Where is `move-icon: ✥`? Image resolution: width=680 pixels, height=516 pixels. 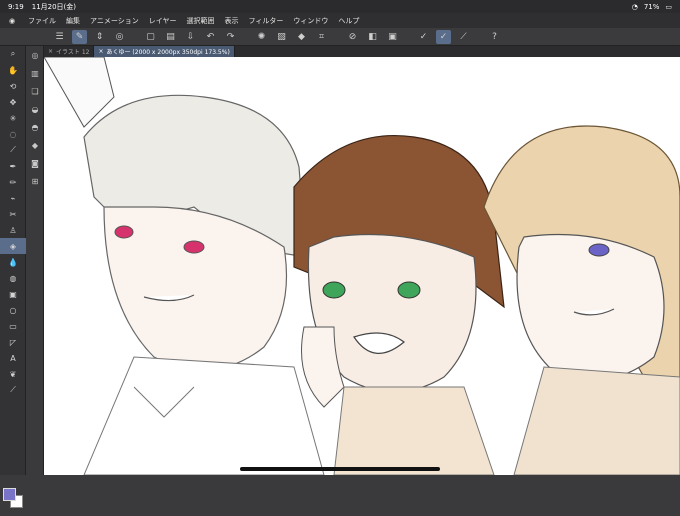
move-icon: ✥ is located at coordinates (13, 102).